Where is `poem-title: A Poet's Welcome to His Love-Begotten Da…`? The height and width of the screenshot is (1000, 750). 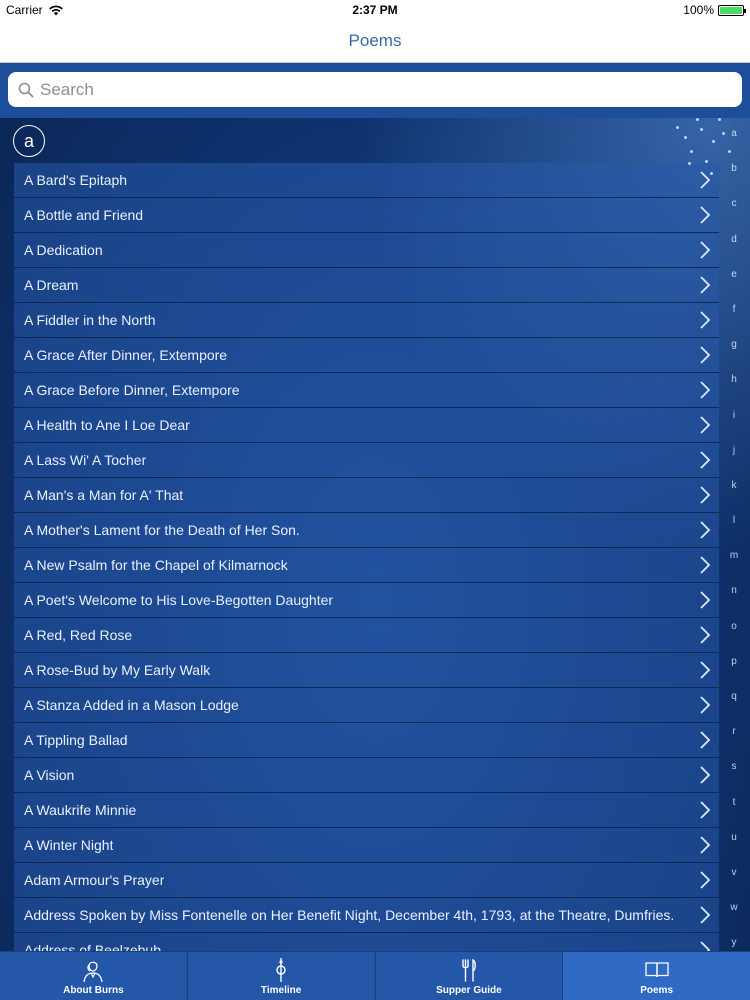
poem-title: A Poet's Welcome to His Love-Begotten Da… is located at coordinates (179, 600).